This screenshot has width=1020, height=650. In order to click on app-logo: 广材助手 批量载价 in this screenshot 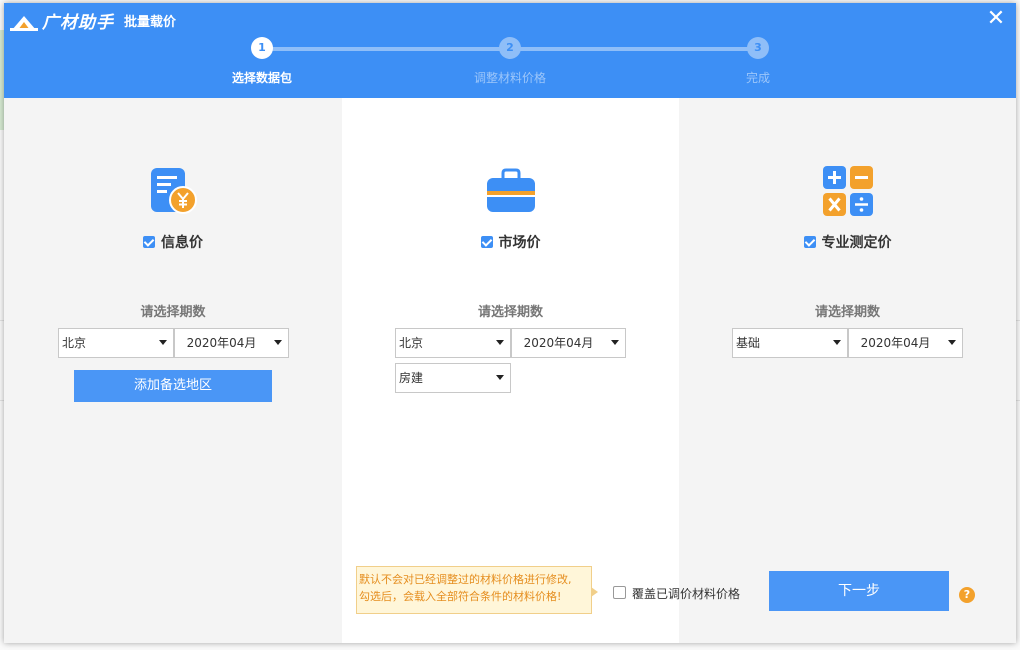, I will do `click(93, 20)`.